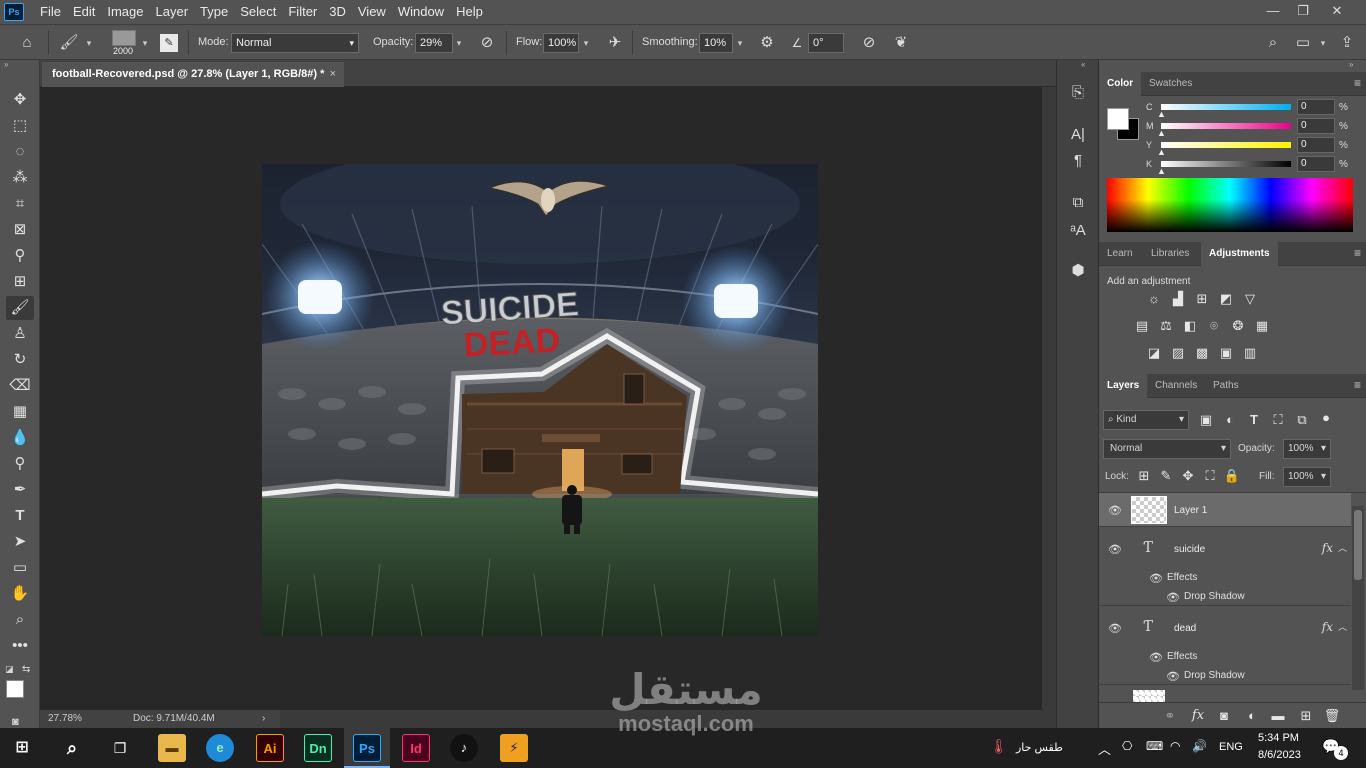 This screenshot has height=768, width=1366. What do you see at coordinates (1262, 326) in the screenshot?
I see `color-lookup-icon: ▦` at bounding box center [1262, 326].